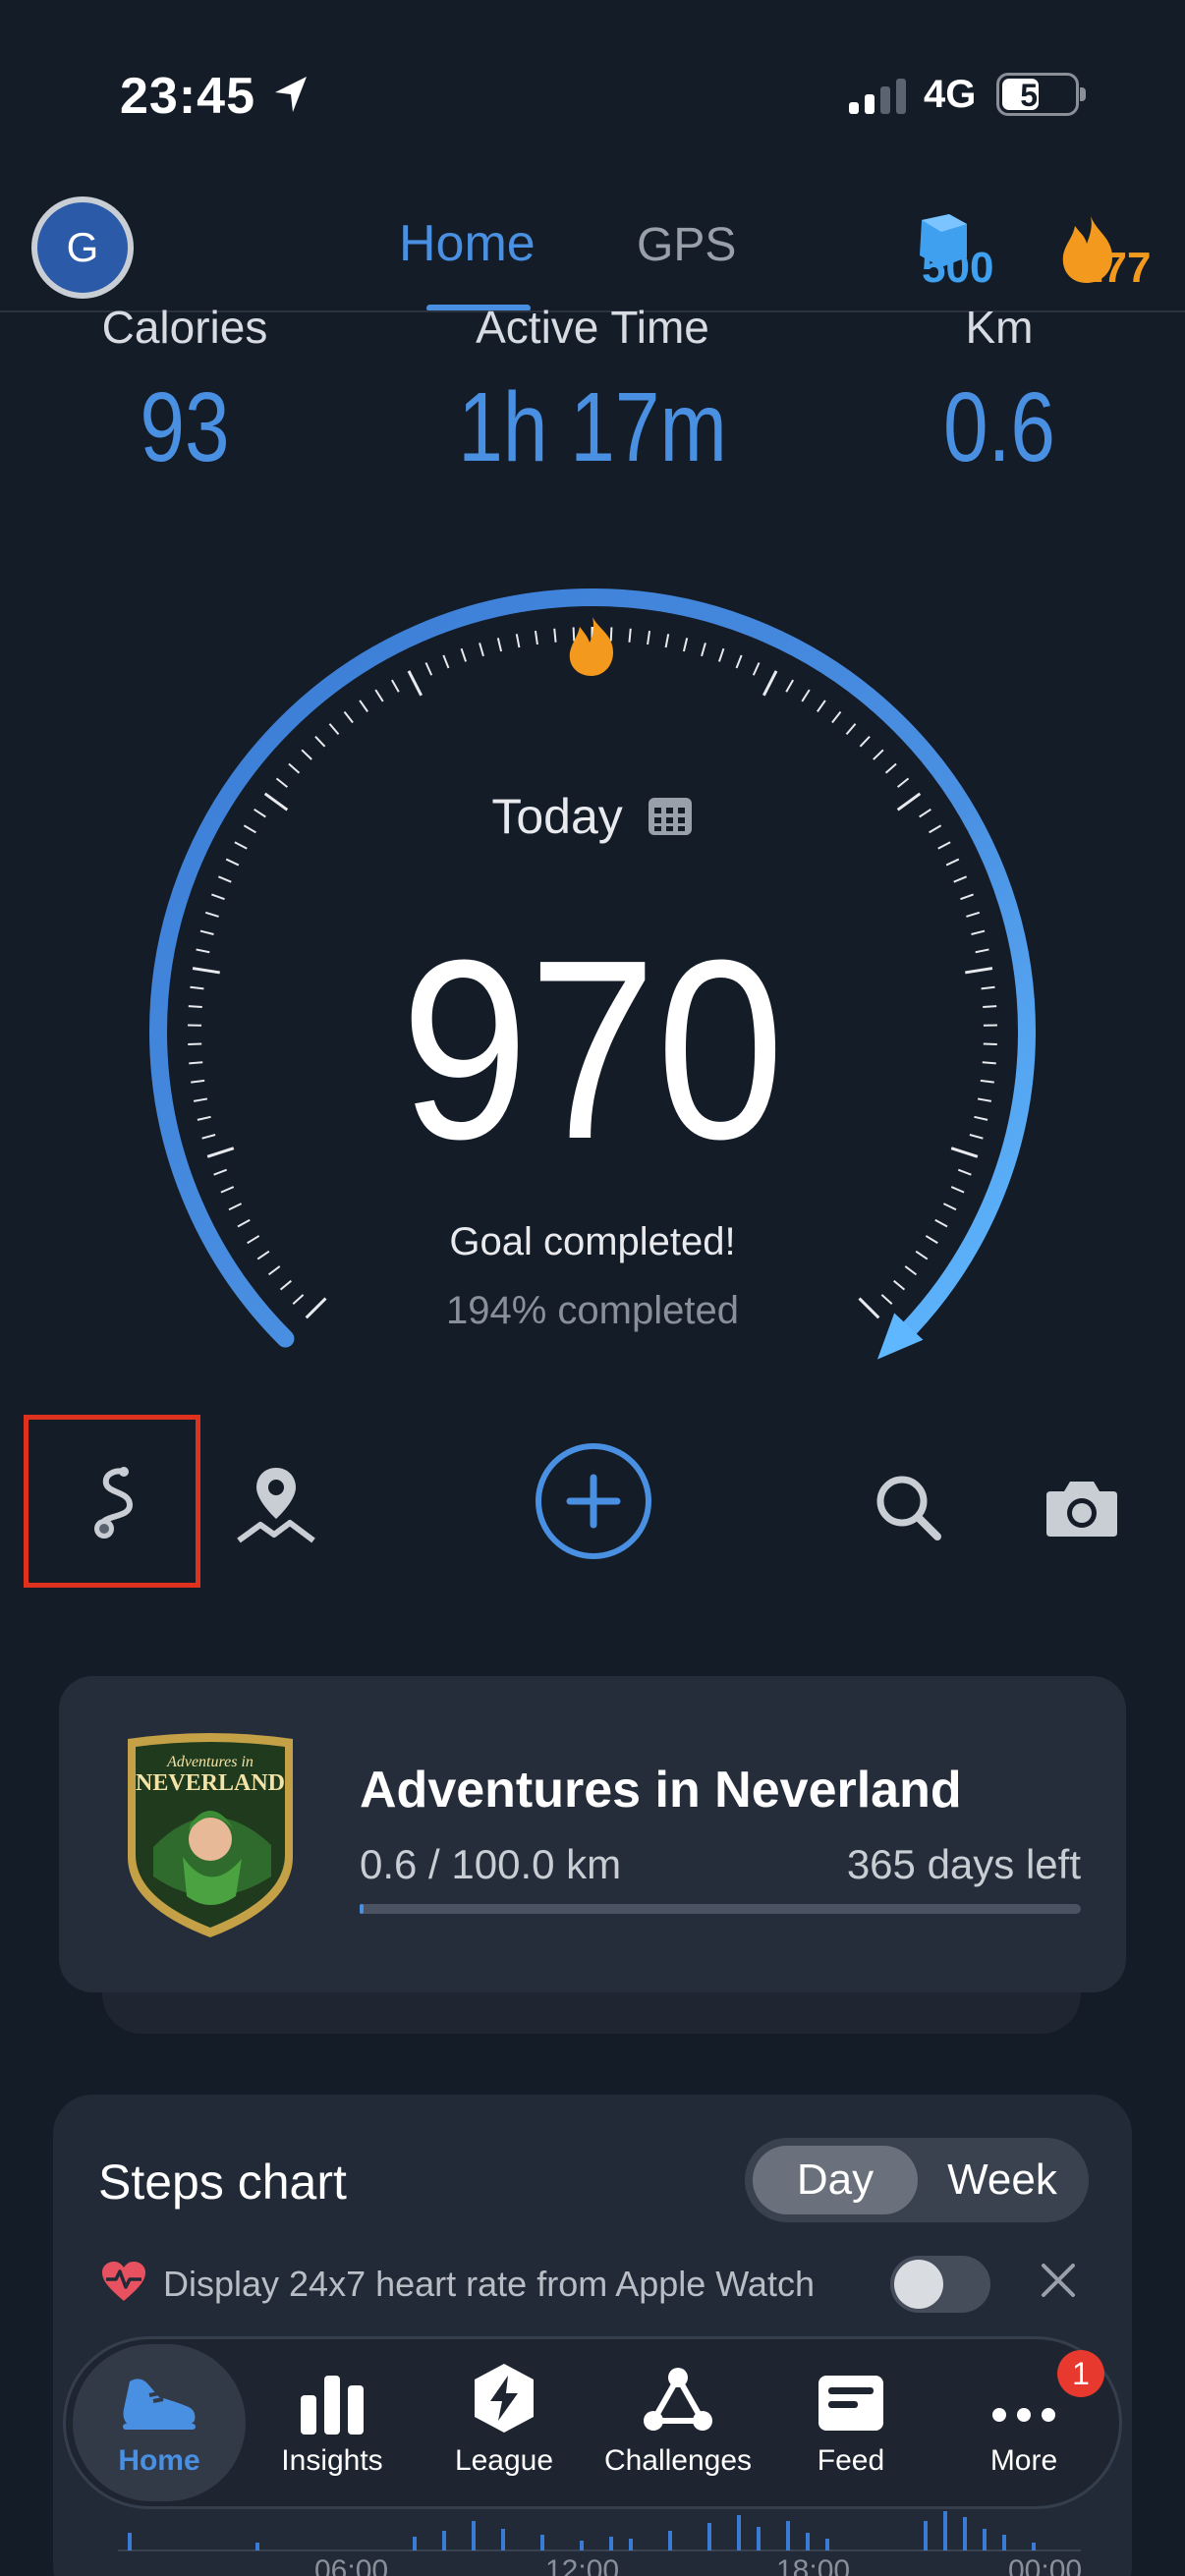 The width and height of the screenshot is (1185, 2576). I want to click on location-arrow-icon, so click(291, 94).